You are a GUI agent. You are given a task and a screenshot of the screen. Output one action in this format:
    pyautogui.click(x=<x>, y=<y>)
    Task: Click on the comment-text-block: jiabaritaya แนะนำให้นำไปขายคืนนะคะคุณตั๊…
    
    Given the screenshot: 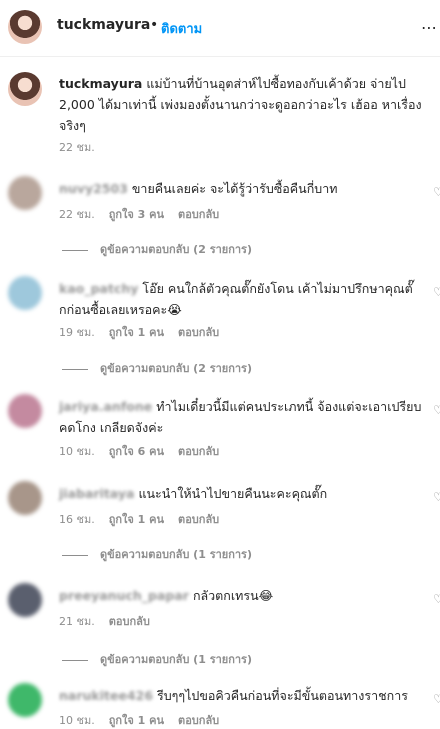 What is the action you would take?
    pyautogui.click(x=241, y=493)
    